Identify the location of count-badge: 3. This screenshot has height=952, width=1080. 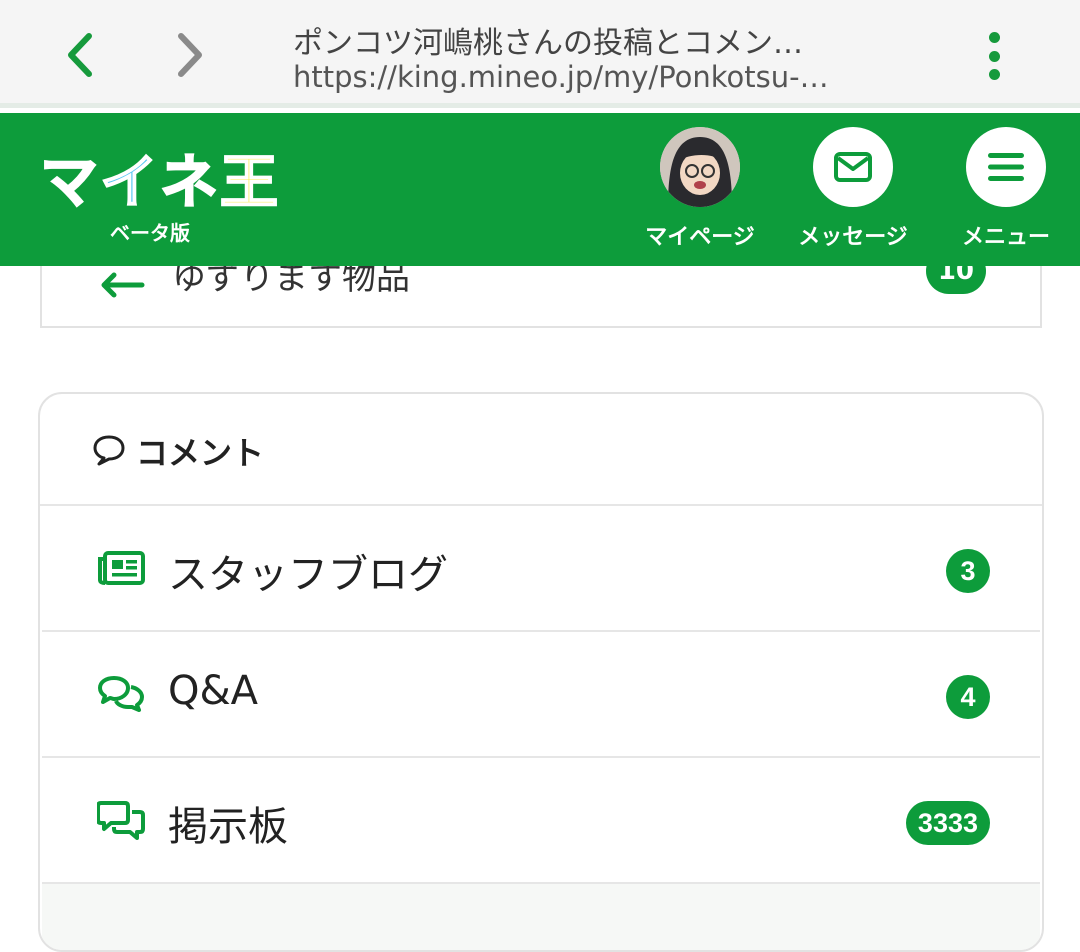
(968, 571).